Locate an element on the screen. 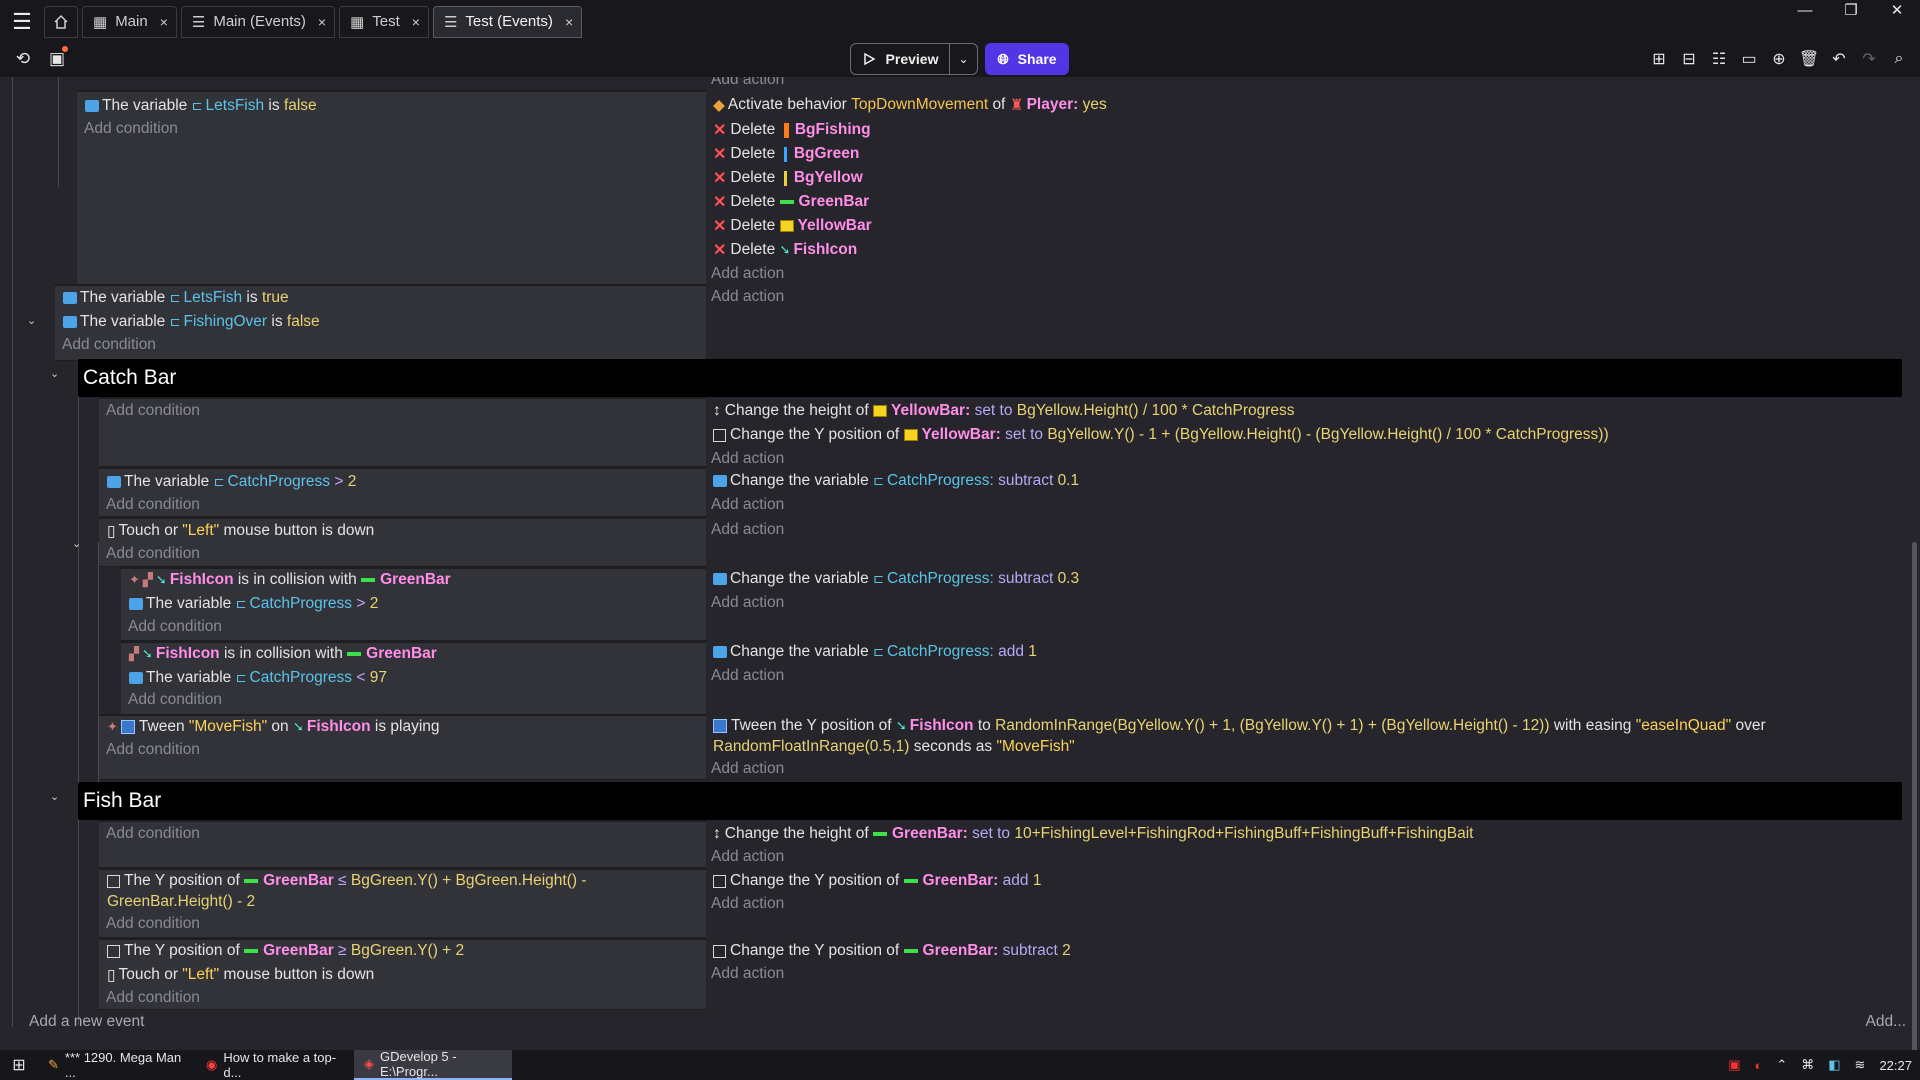 The height and width of the screenshot is (1080, 1920). chevron-up-icon: ⌃ is located at coordinates (1781, 1065).